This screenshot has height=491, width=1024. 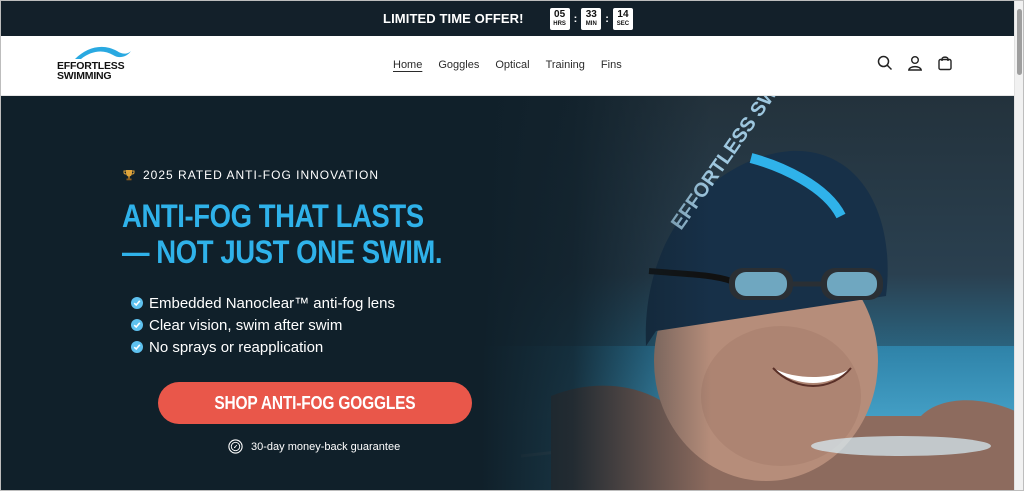 What do you see at coordinates (97, 65) in the screenshot?
I see `brand-logo: EFFORTLESS SWIMMING` at bounding box center [97, 65].